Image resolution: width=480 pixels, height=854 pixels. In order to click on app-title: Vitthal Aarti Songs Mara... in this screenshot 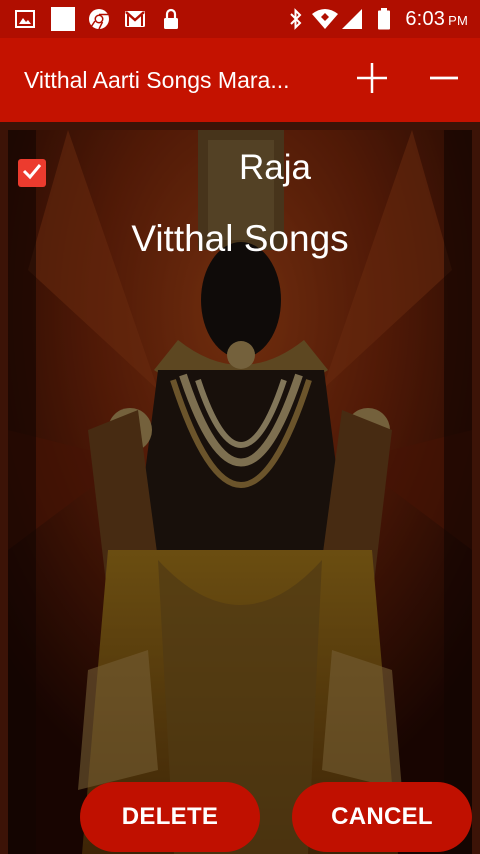, I will do `click(157, 80)`.